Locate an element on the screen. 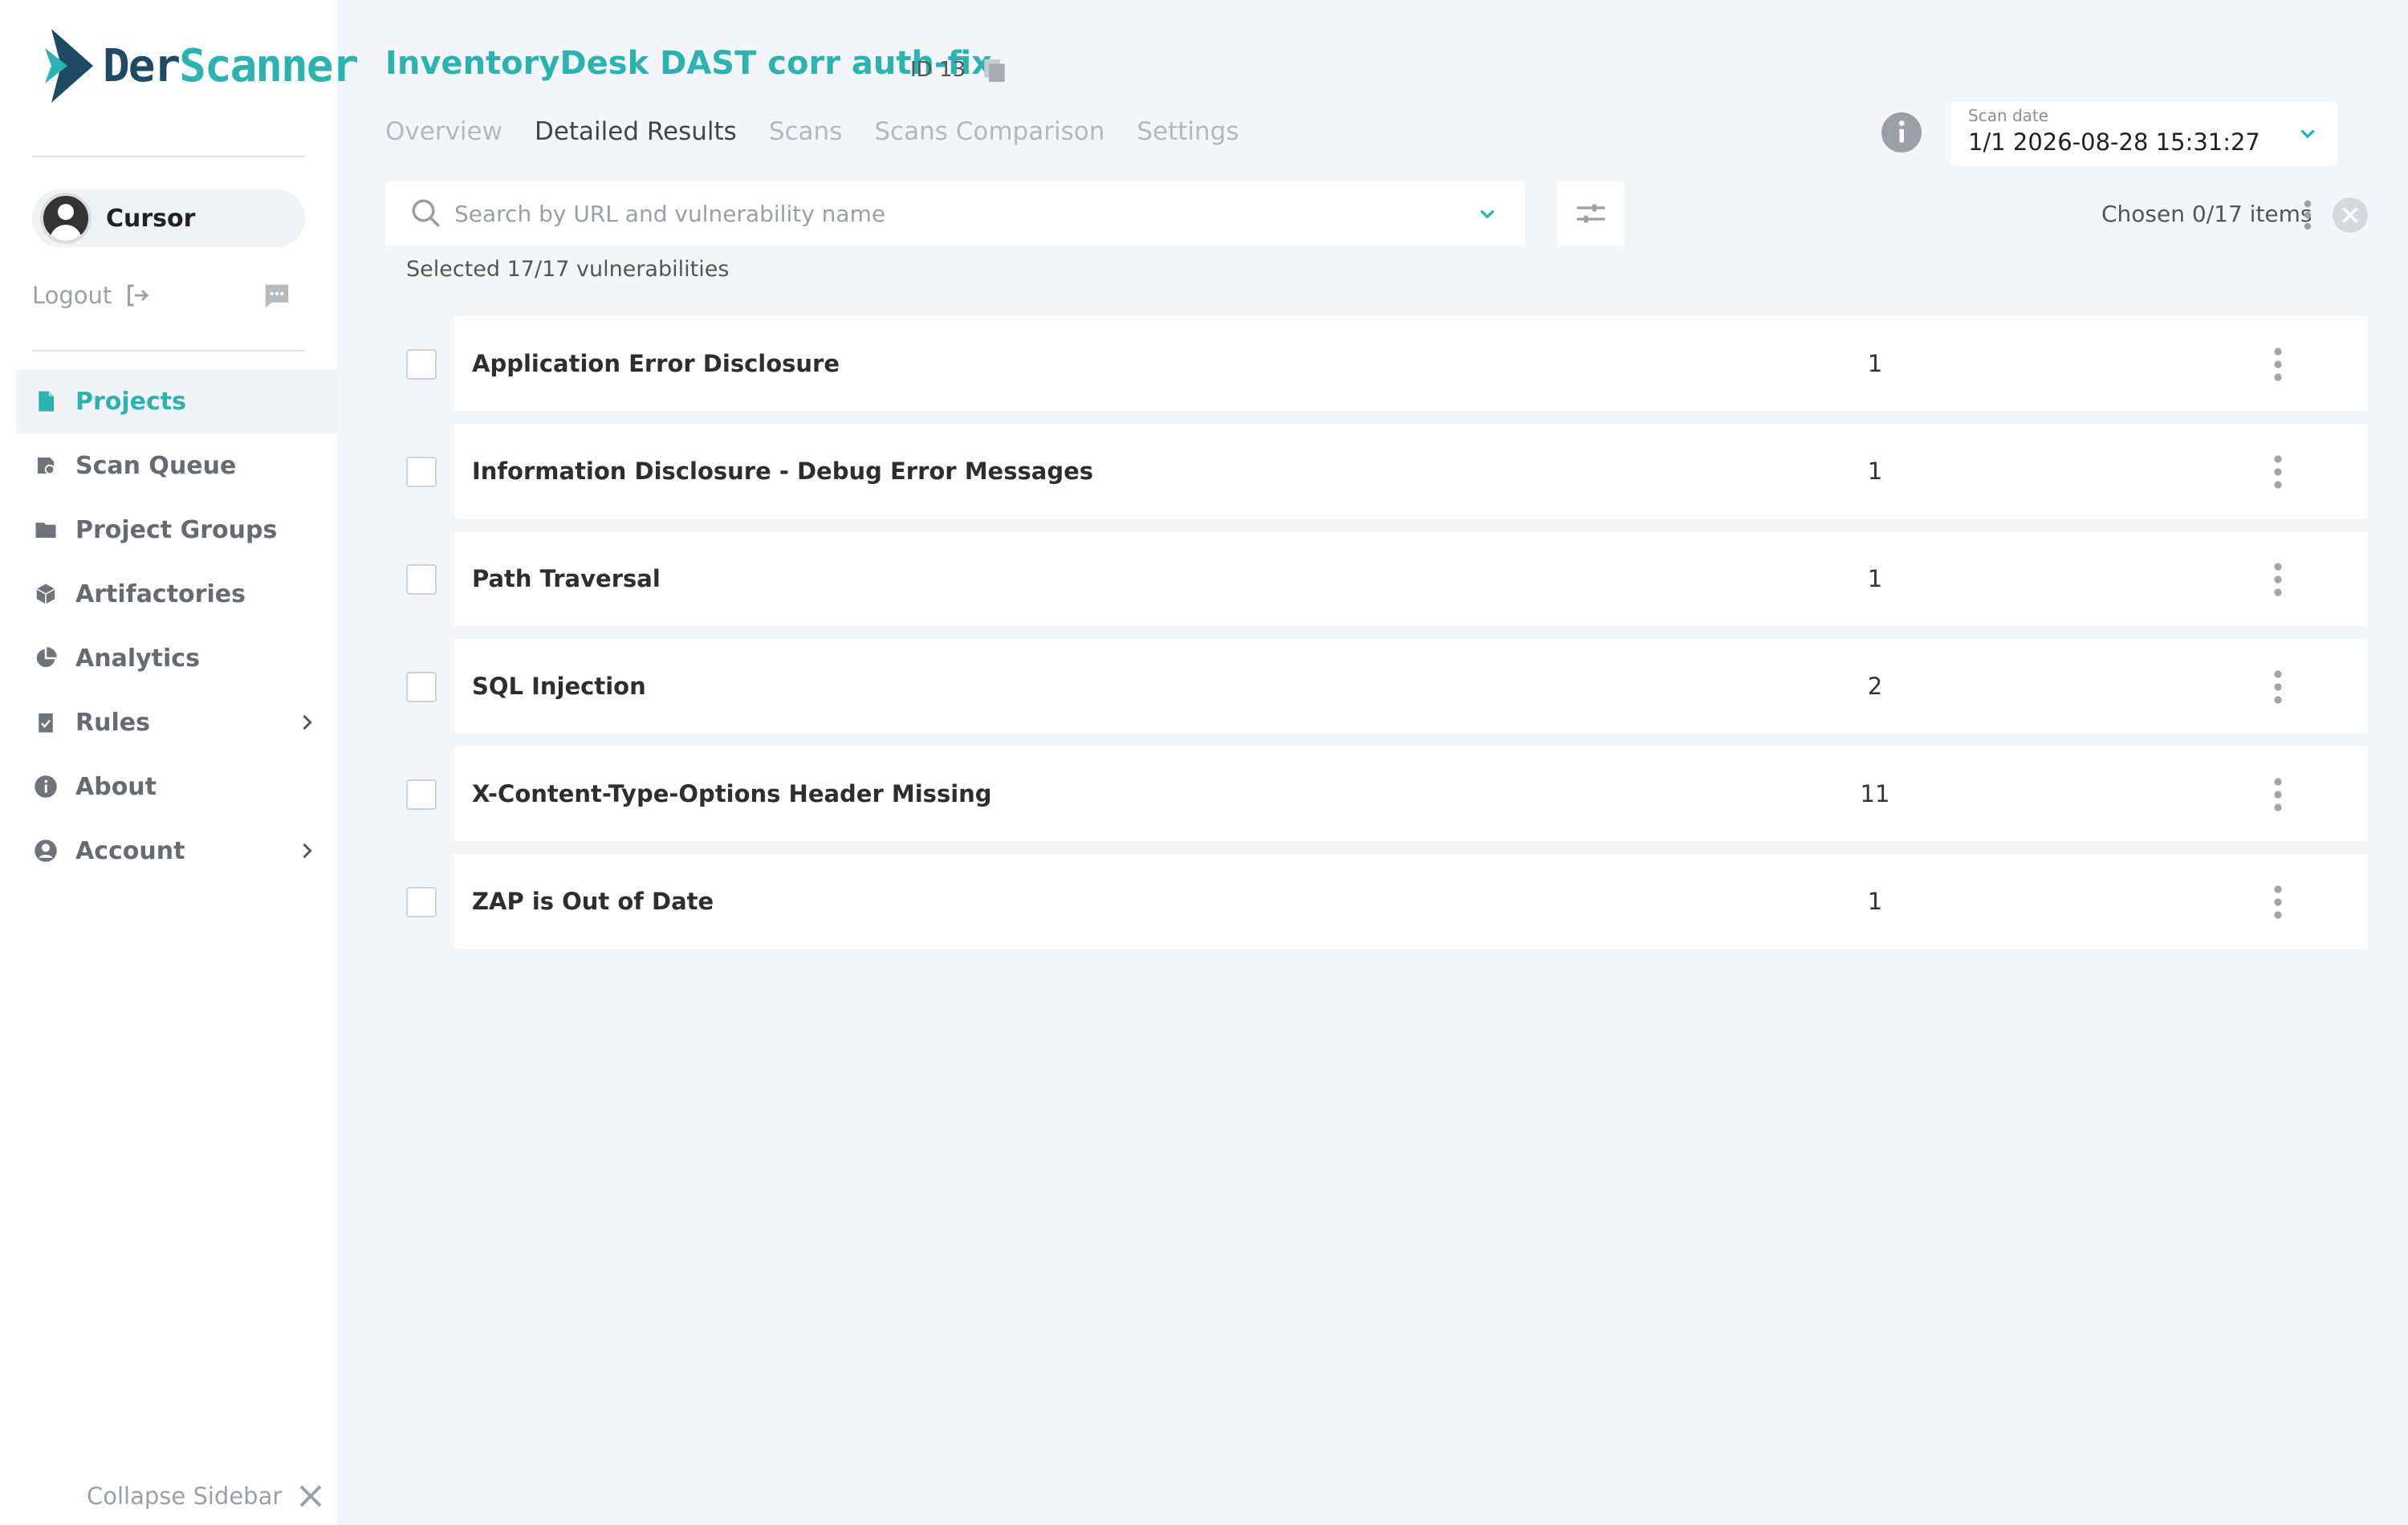  tab-detailed-results: Detailed Results is located at coordinates (636, 131).